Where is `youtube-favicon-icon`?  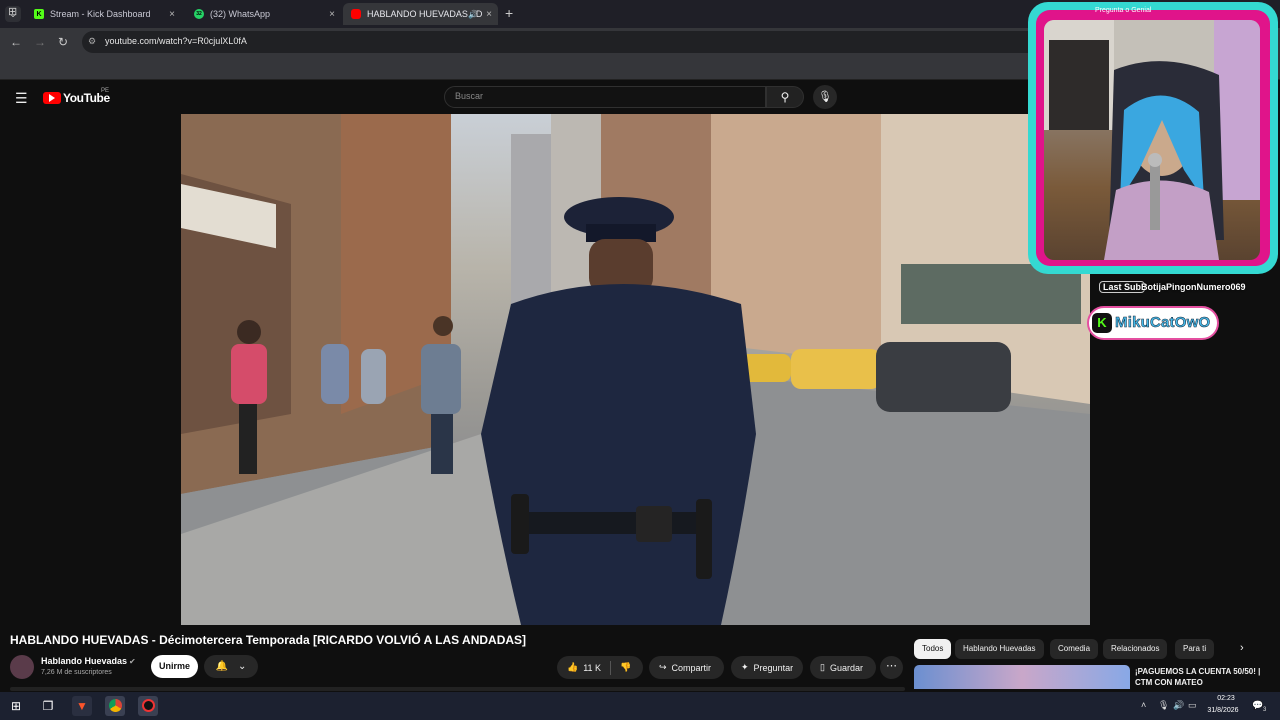 youtube-favicon-icon is located at coordinates (356, 14).